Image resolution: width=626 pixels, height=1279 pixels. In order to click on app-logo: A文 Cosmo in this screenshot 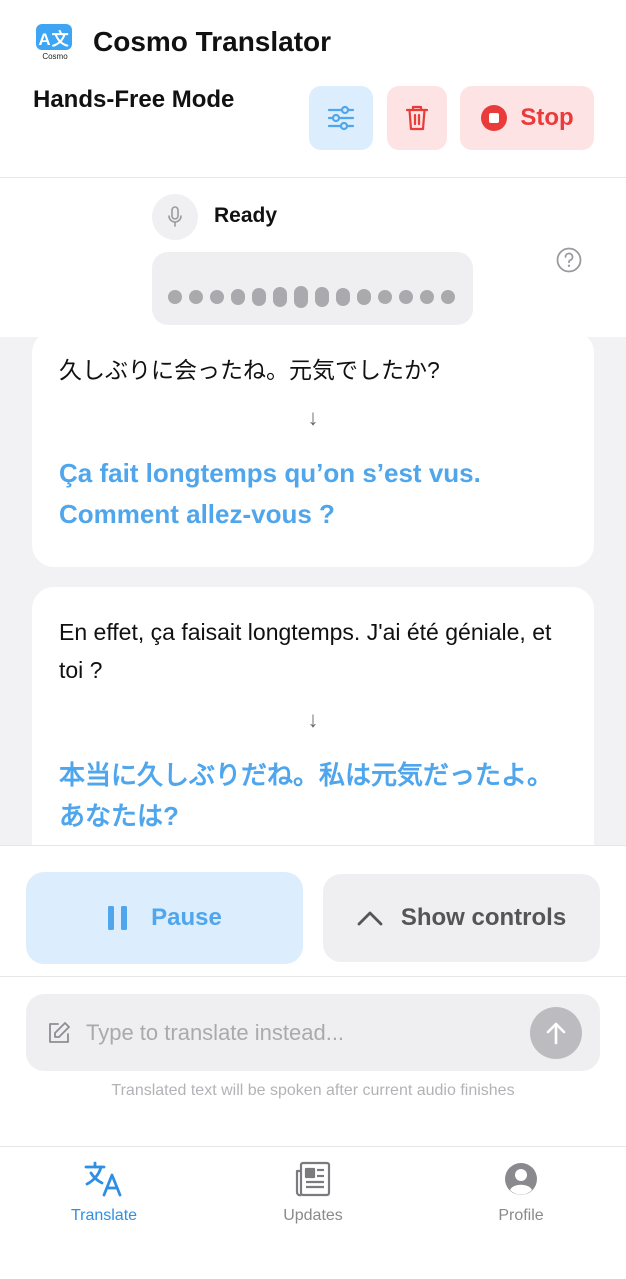, I will do `click(55, 43)`.